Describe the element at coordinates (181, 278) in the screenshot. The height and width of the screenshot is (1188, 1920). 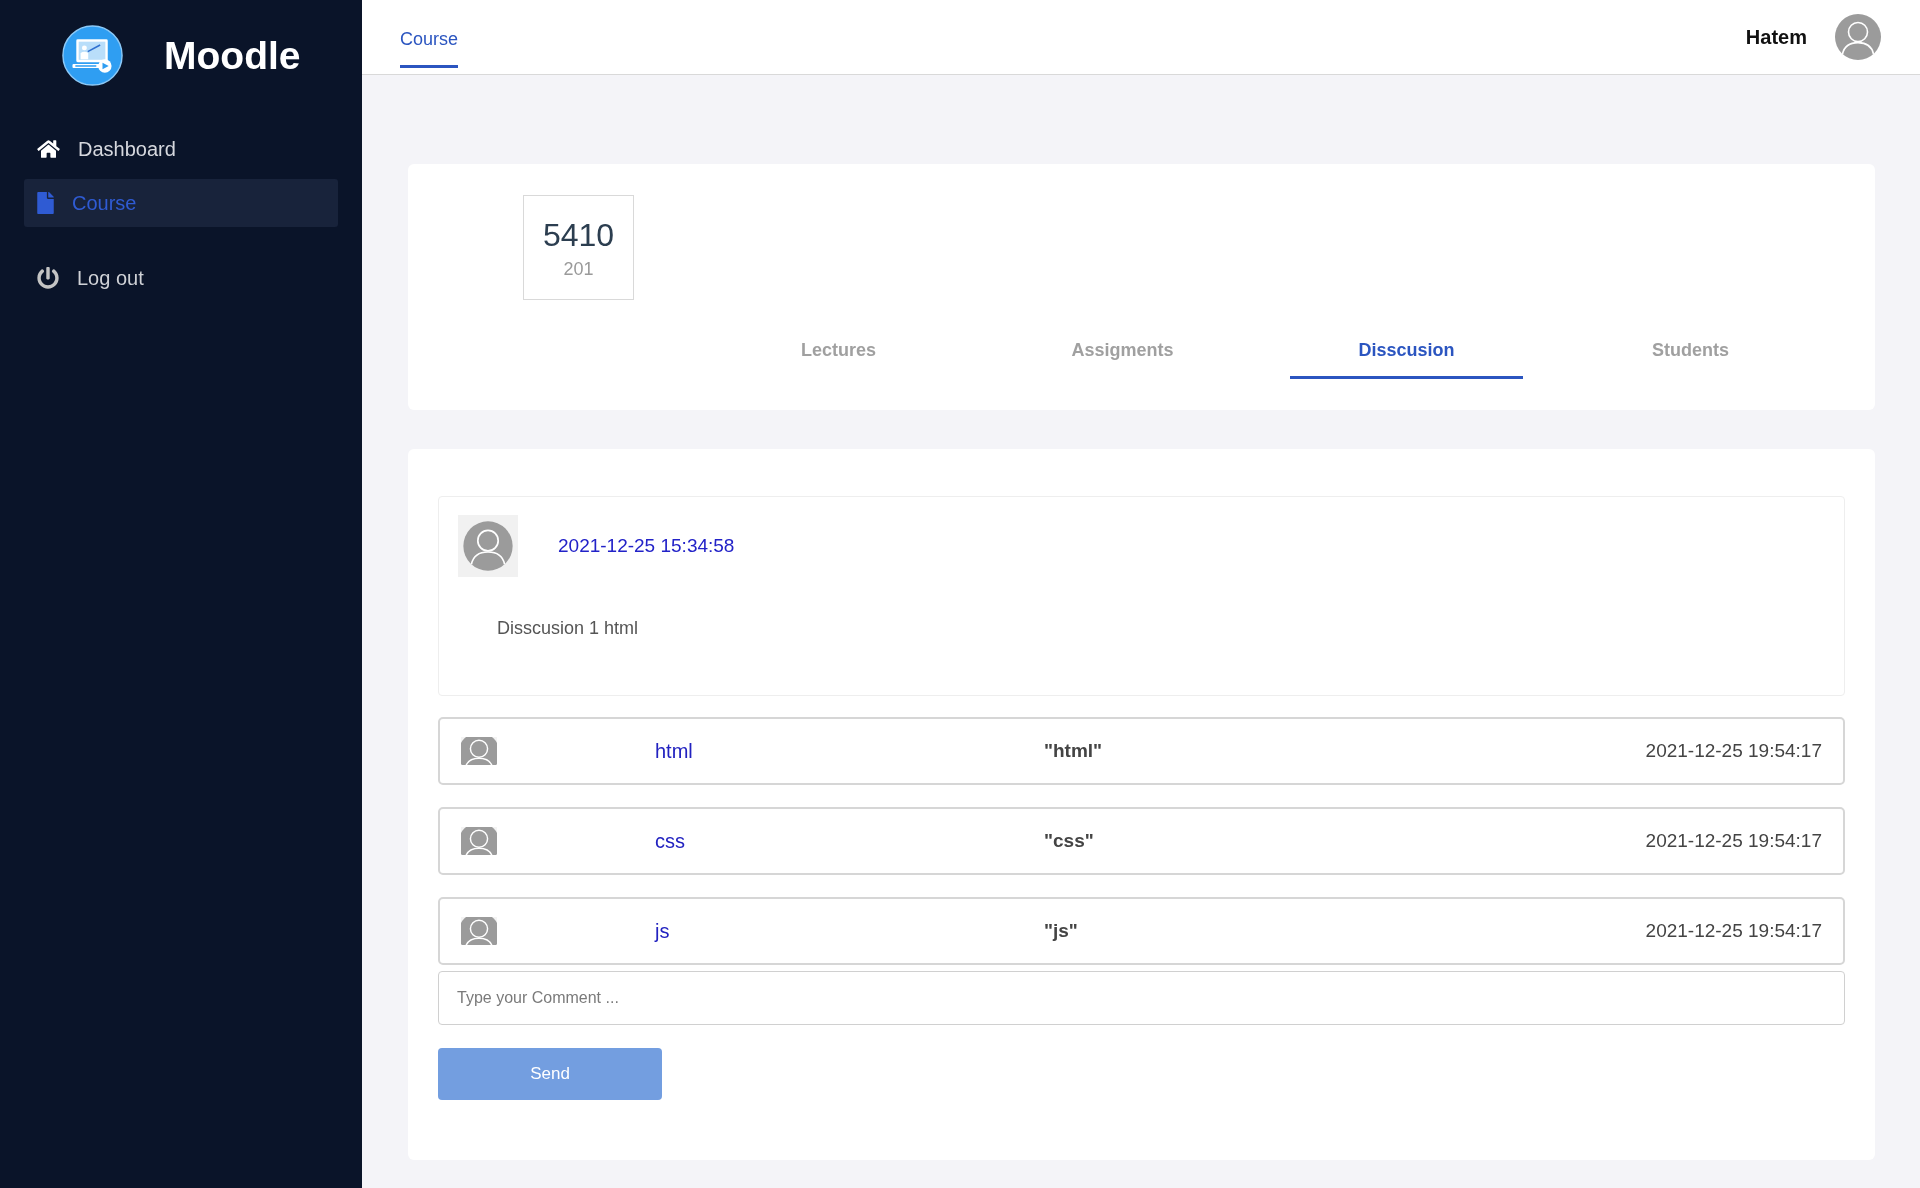
I see `logout-button: Log out` at that location.